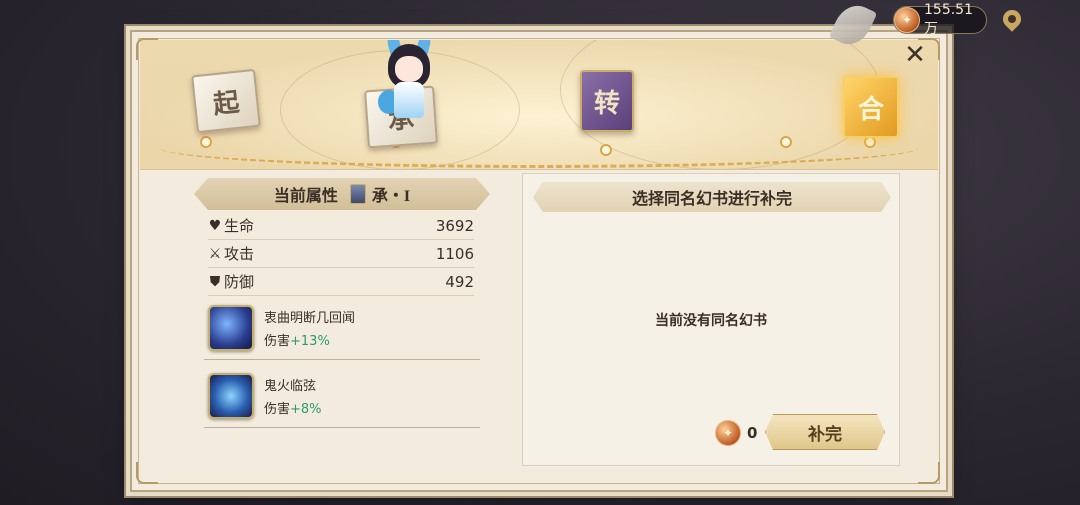  Describe the element at coordinates (342, 396) in the screenshot. I see `skill-row: 鬼火临弦 伤害+8%` at that location.